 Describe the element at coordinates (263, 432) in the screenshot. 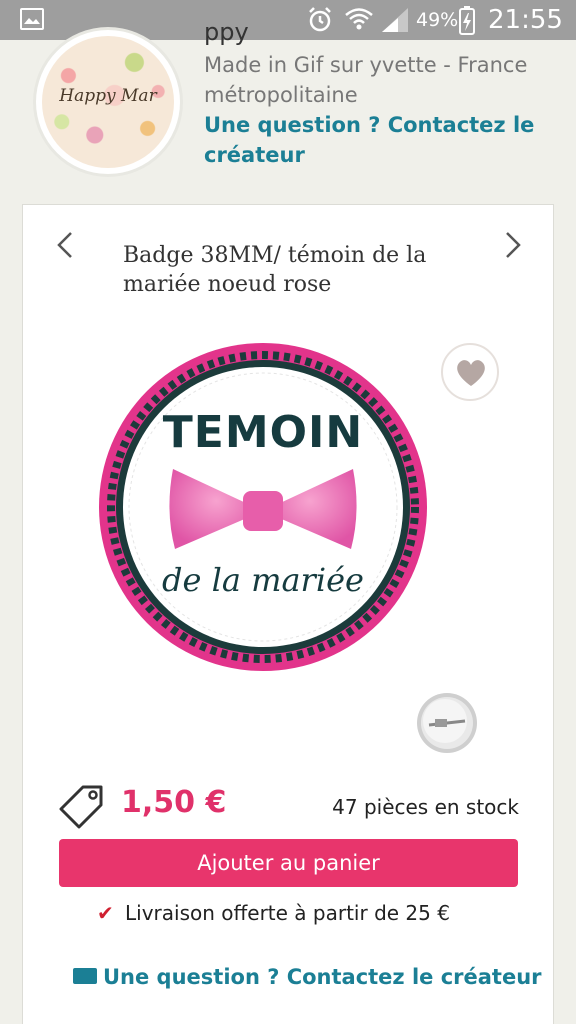

I see `badge-text-top: TEMOIN` at that location.